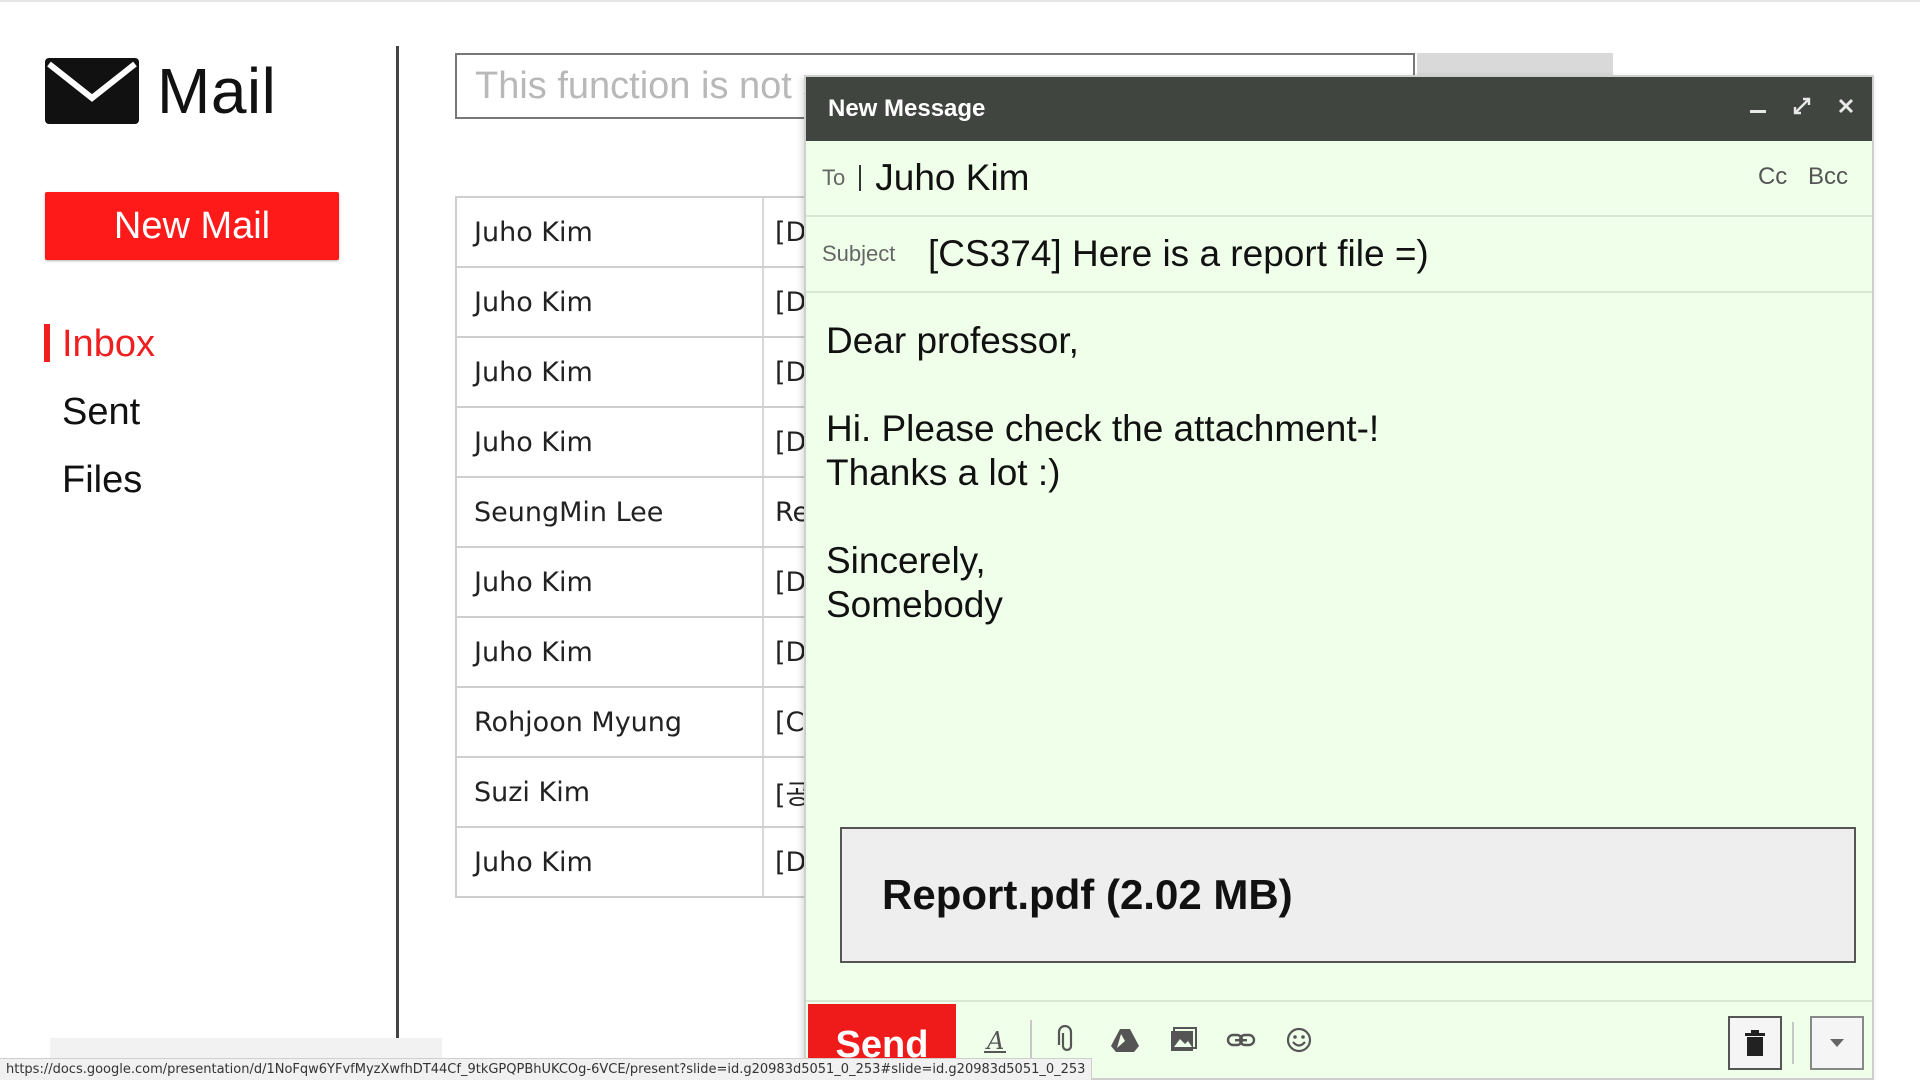 The image size is (1920, 1080). What do you see at coordinates (790, 722) in the screenshot?
I see `mail-subject: [C` at bounding box center [790, 722].